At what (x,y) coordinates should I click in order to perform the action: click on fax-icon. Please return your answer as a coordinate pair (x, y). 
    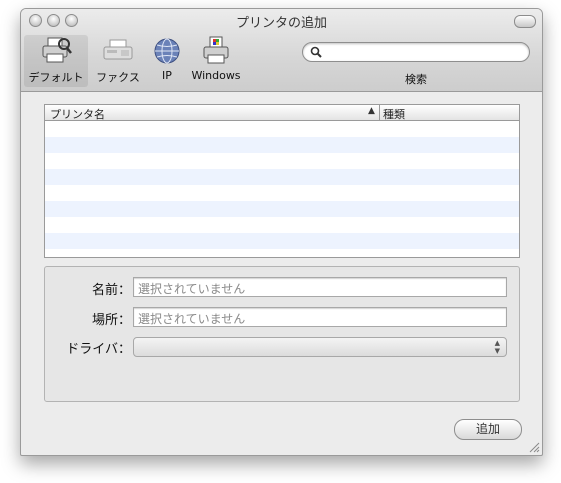
    Looking at the image, I should click on (118, 49).